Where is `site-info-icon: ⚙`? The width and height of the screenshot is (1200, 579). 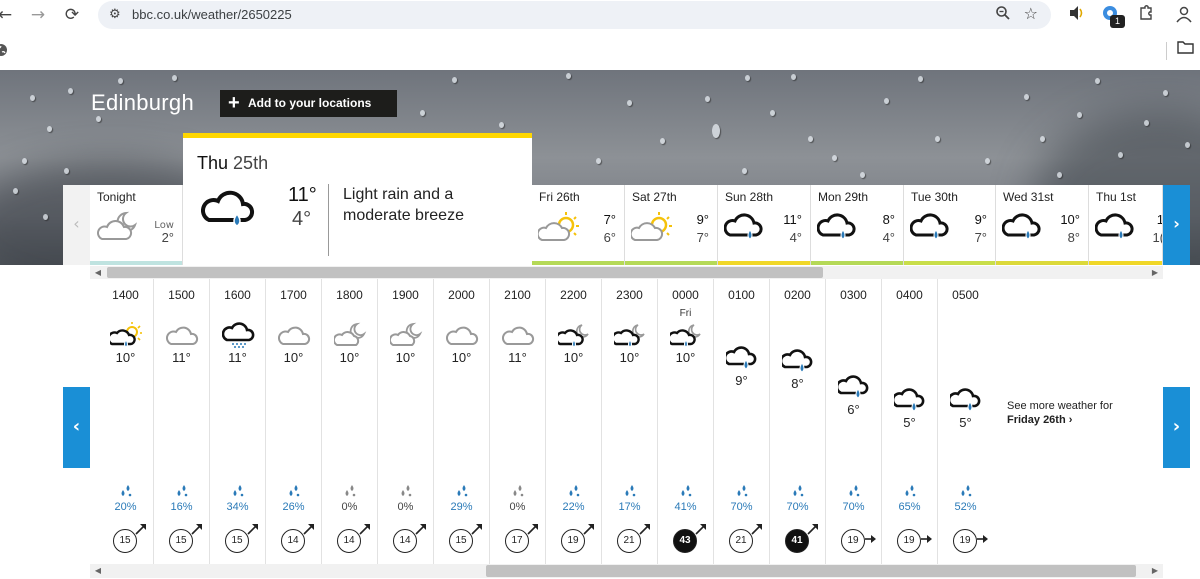 site-info-icon: ⚙ is located at coordinates (115, 14).